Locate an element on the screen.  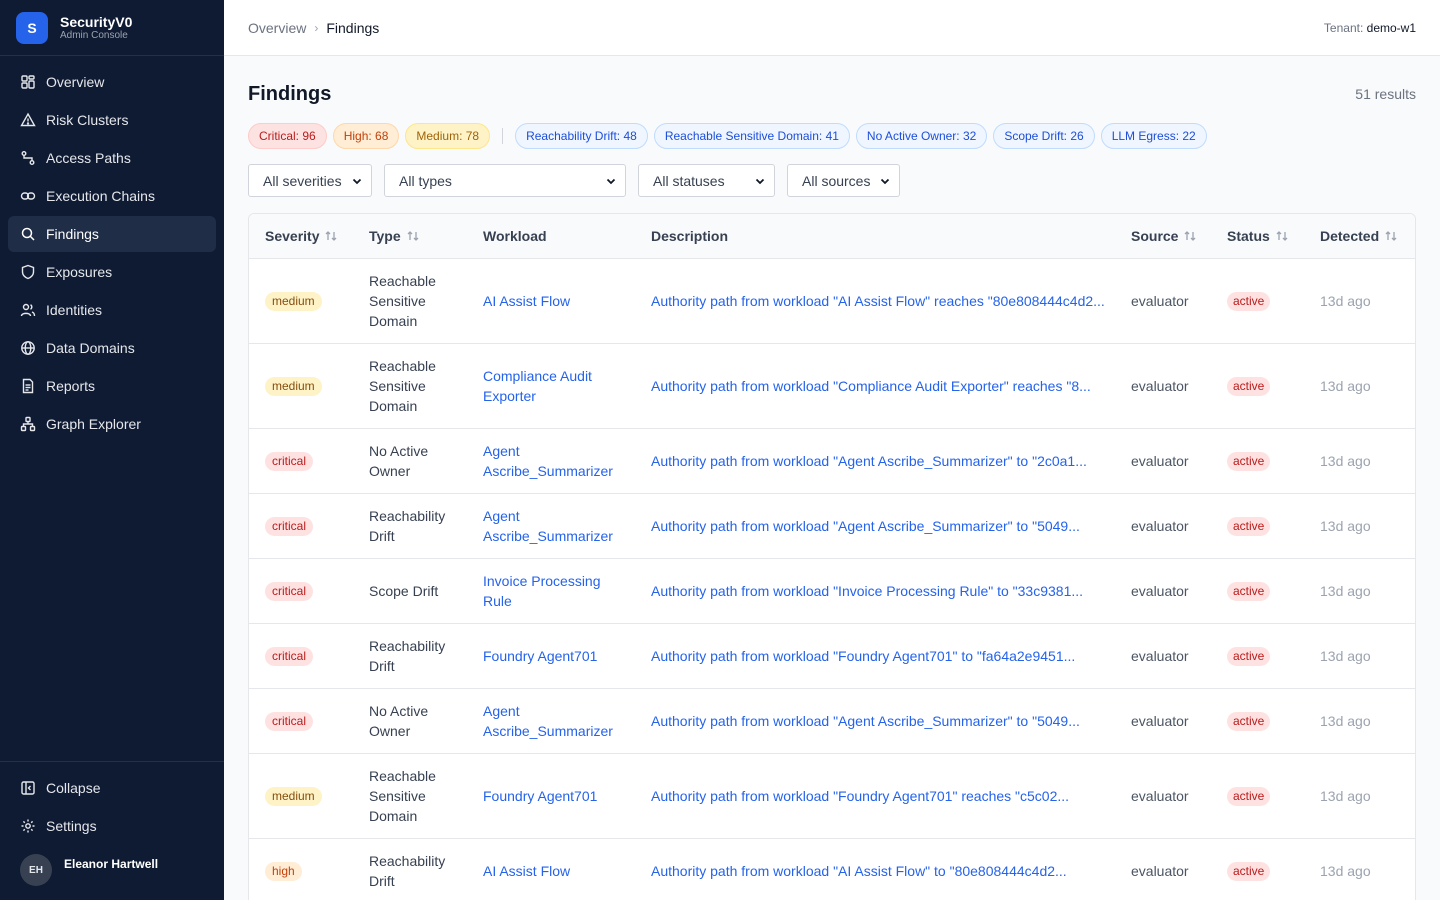
sidebar-item-label: Data Domains is located at coordinates (90, 348).